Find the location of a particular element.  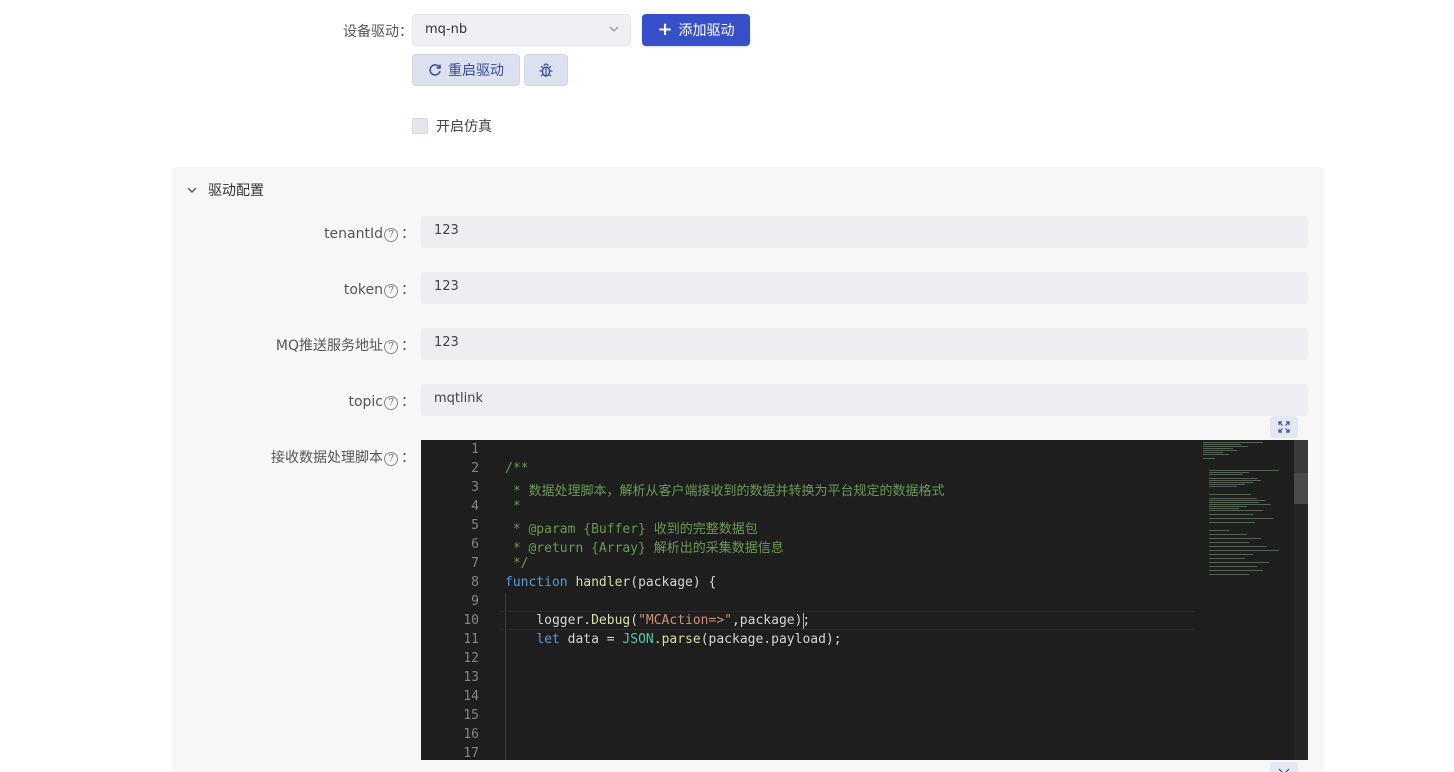

token-input: 123 is located at coordinates (864, 288).